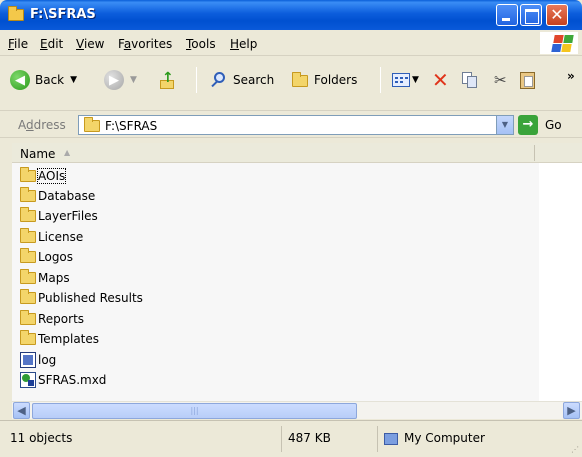 This screenshot has width=582, height=457. I want to click on forward-arrow-icon: ▶, so click(114, 80).